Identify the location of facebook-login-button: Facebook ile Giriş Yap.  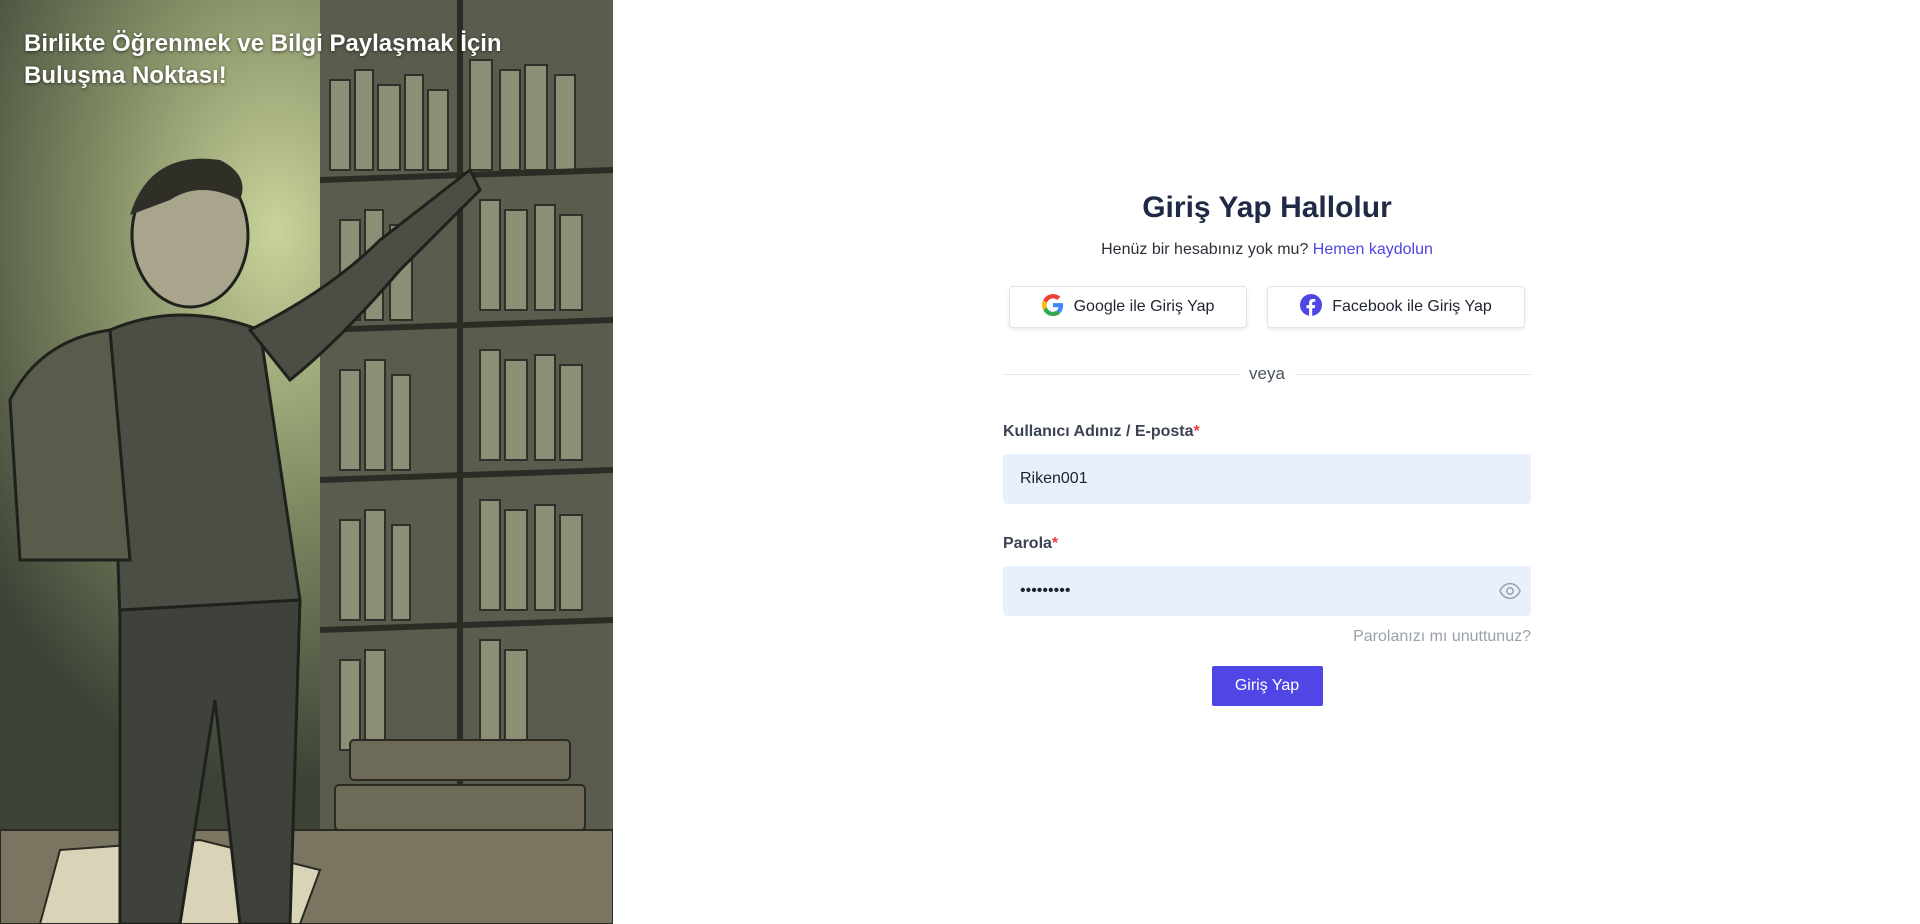
(1396, 307).